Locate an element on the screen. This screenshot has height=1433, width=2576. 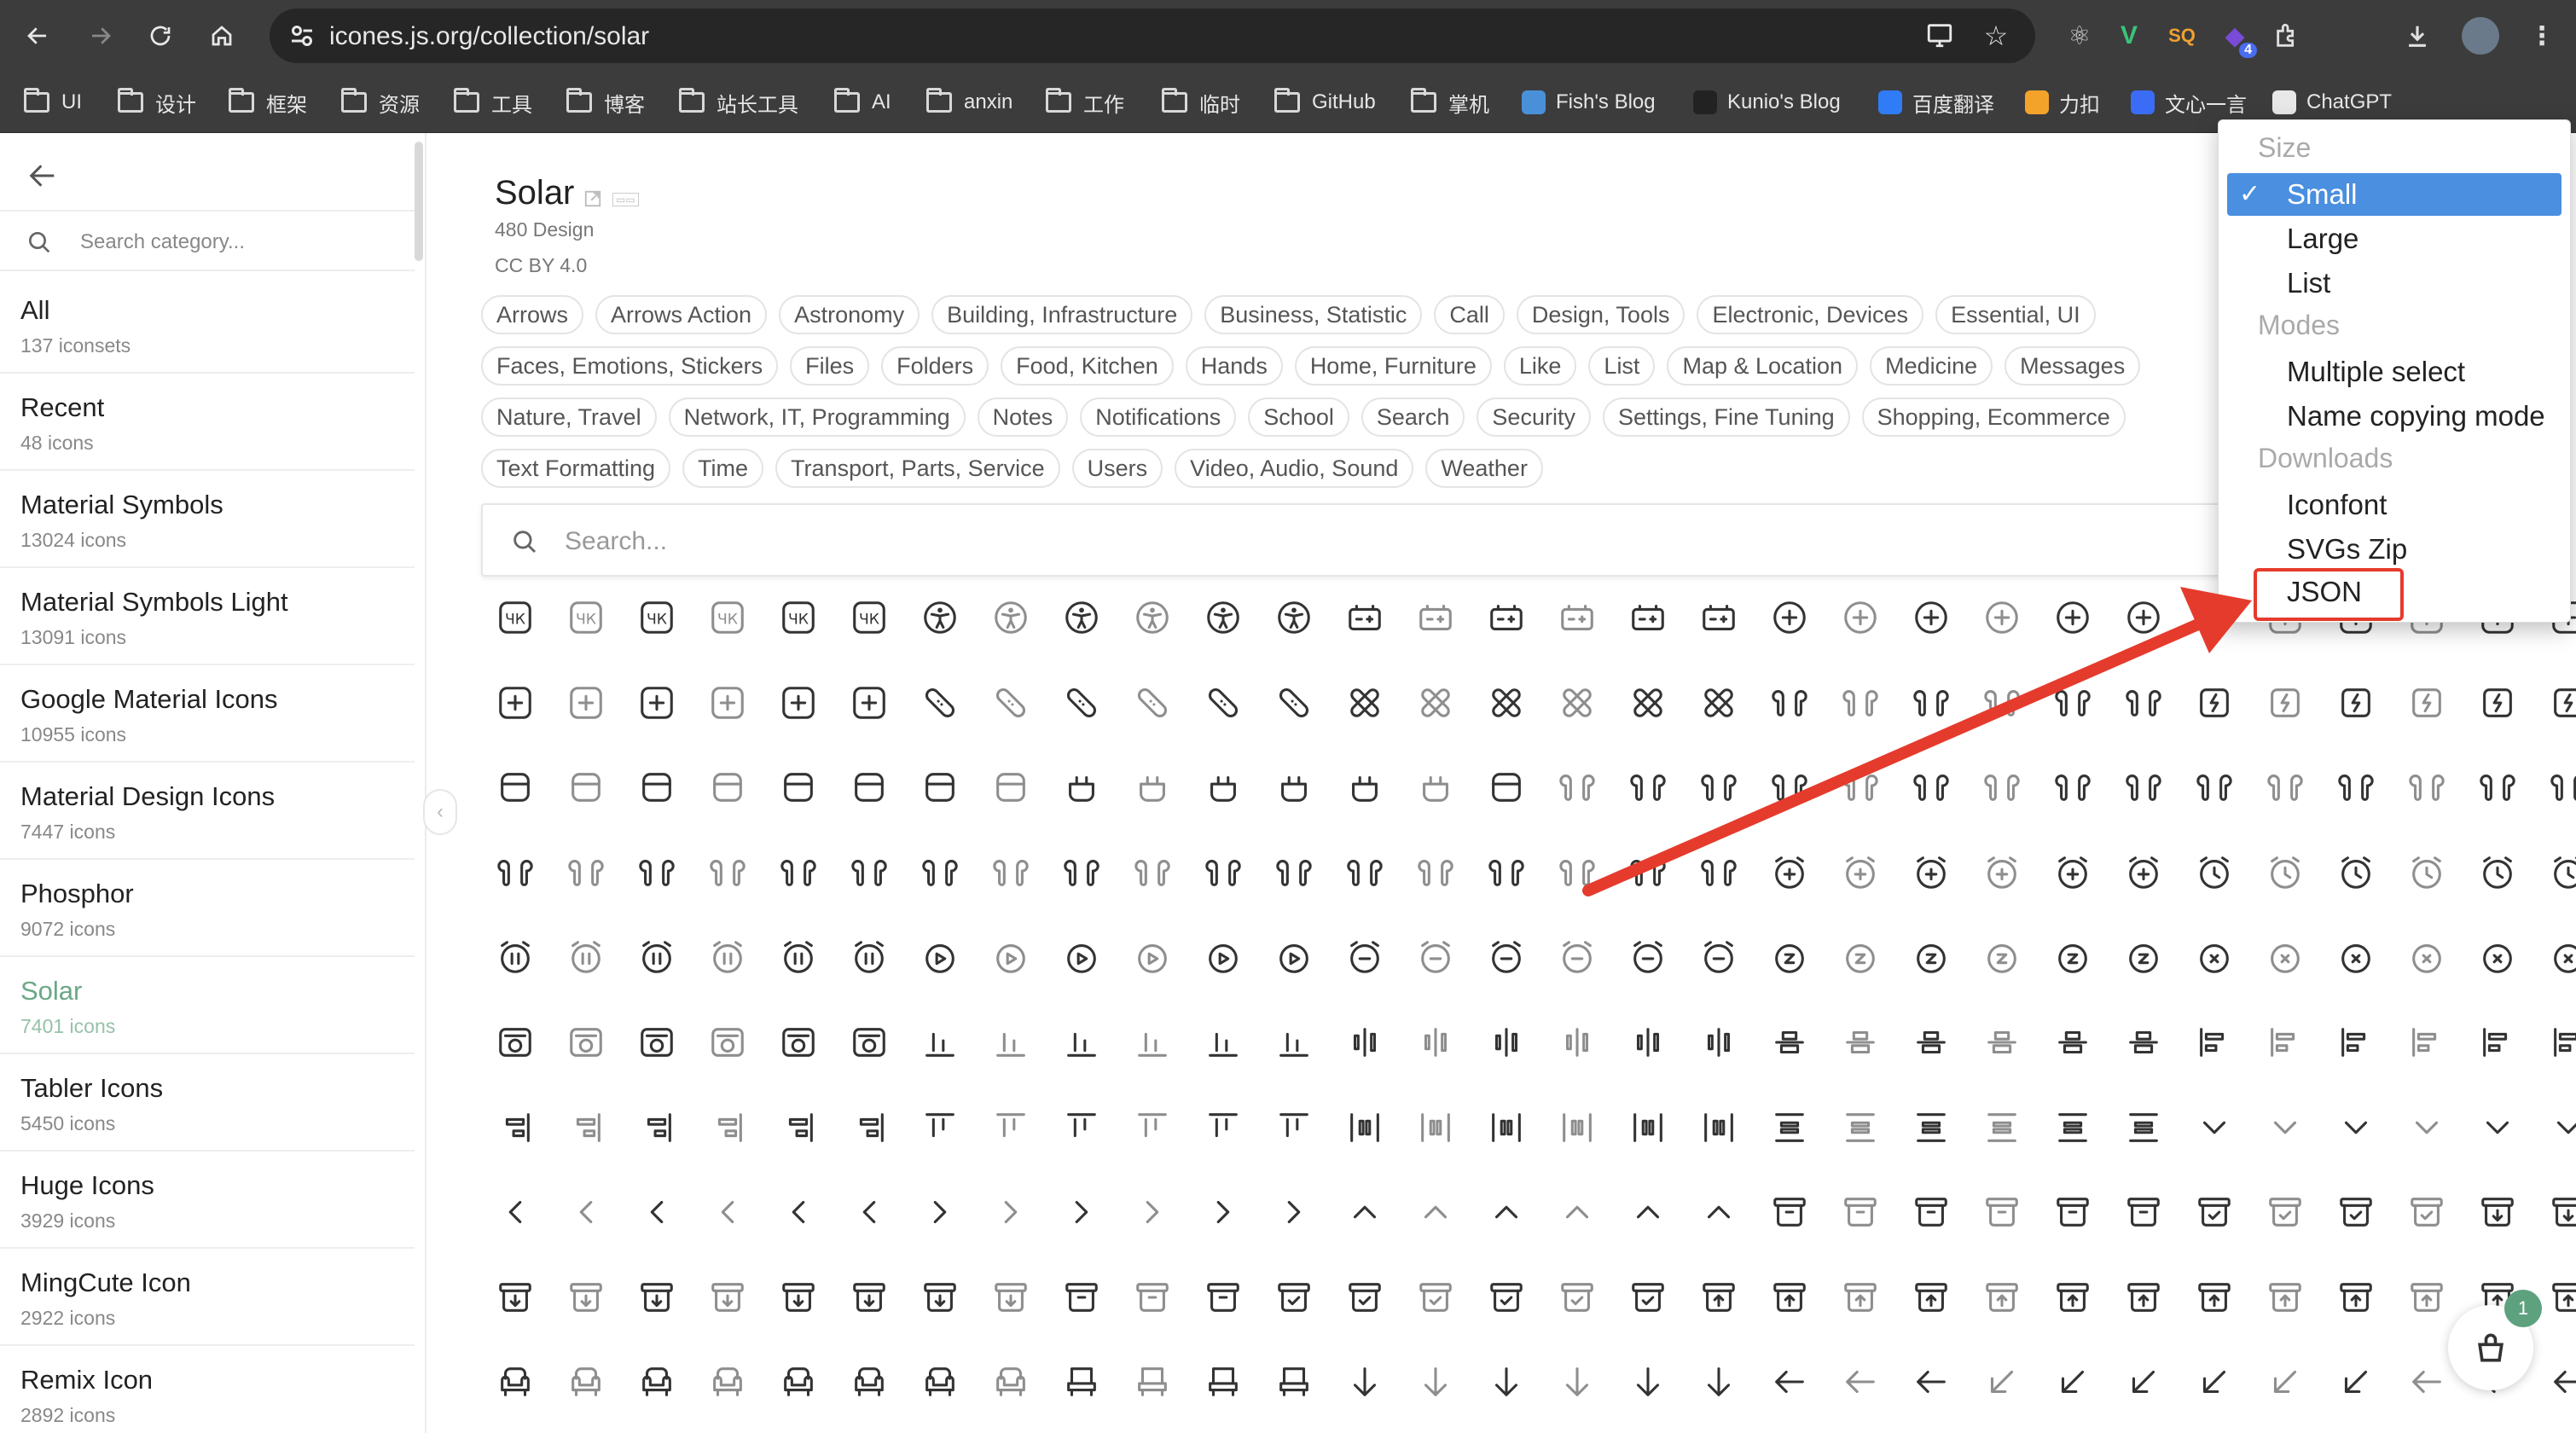
bandage-x-icon is located at coordinates (1435, 703).